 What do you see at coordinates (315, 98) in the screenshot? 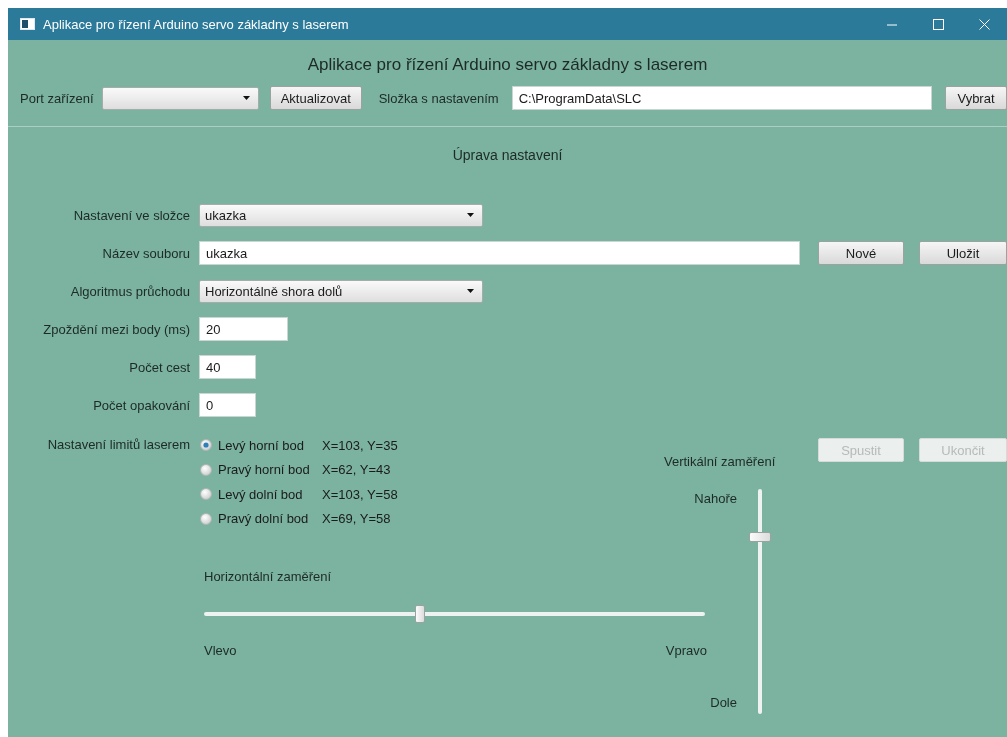
I see `button: Aktualizovat` at bounding box center [315, 98].